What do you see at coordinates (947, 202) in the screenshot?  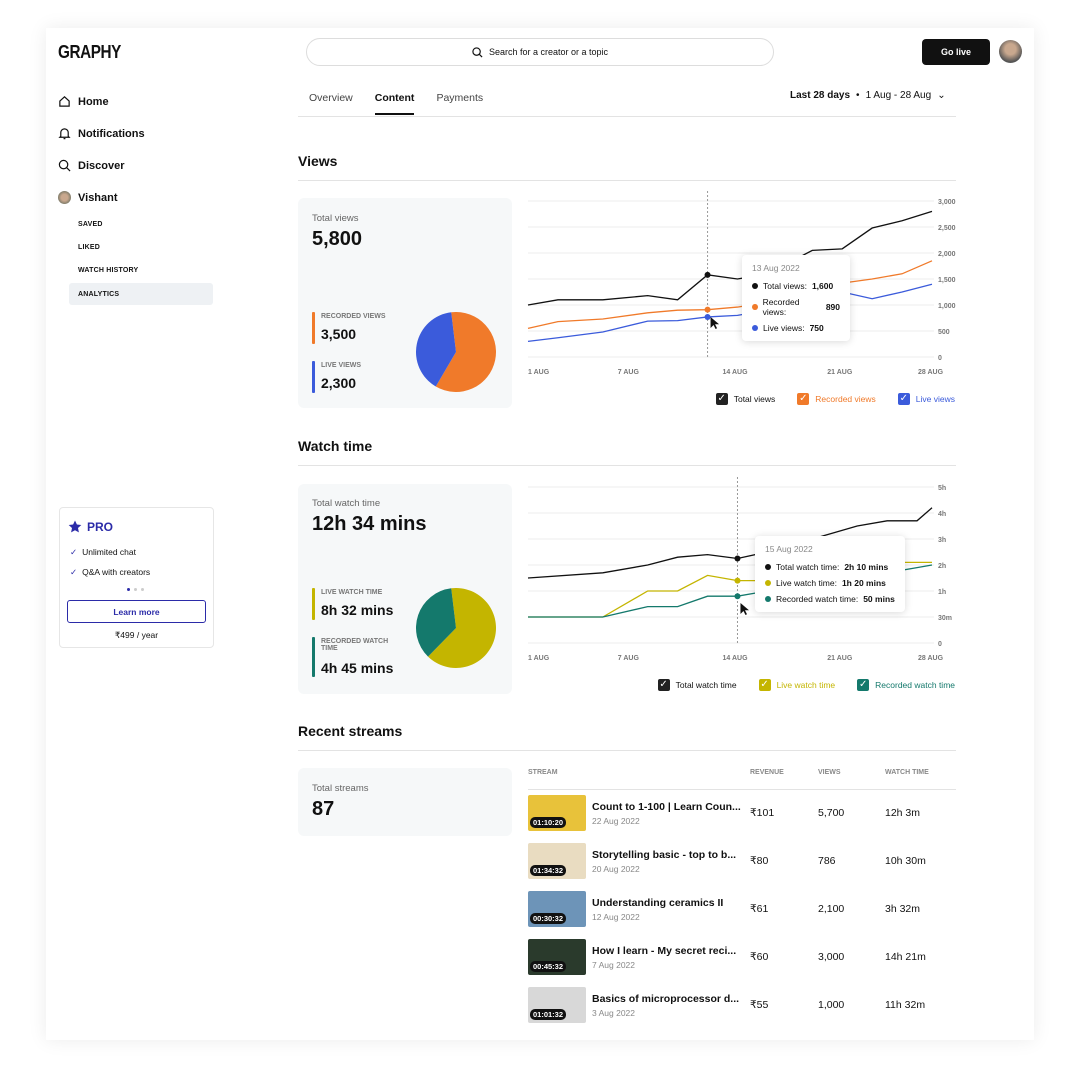 I see `y-tick-label: 3,000` at bounding box center [947, 202].